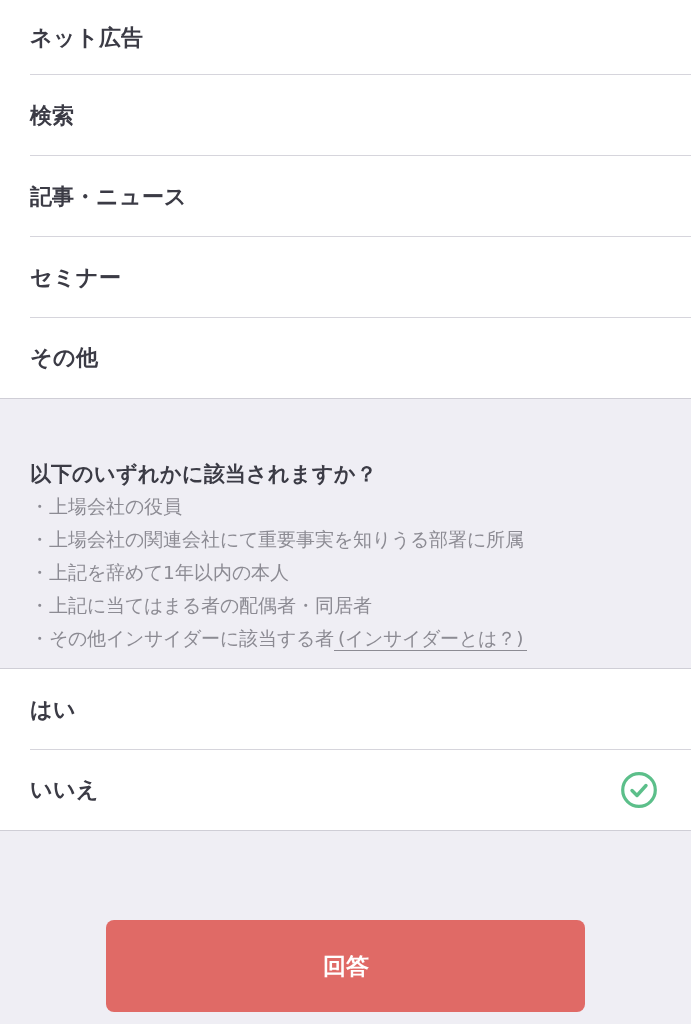  Describe the element at coordinates (277, 540) in the screenshot. I see `bullet-text: ・上場会社の関連会社にて重要事実を知りうる部署に所属` at that location.